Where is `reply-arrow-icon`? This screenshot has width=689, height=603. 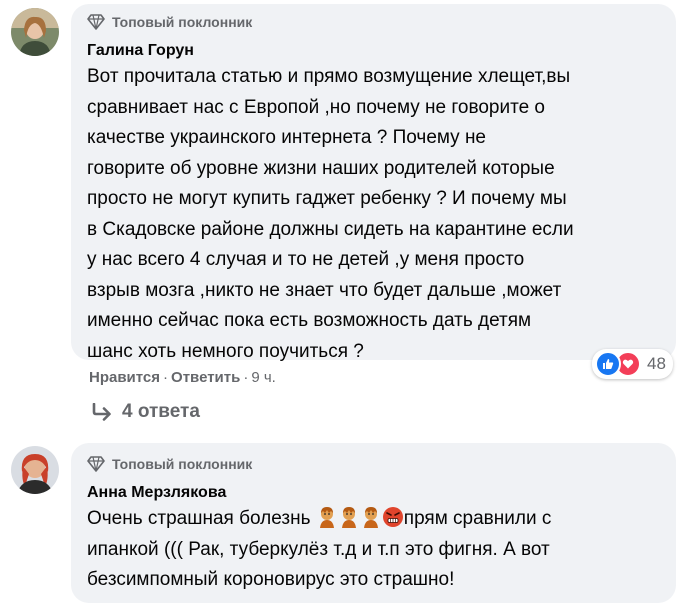
reply-arrow-icon is located at coordinates (101, 412).